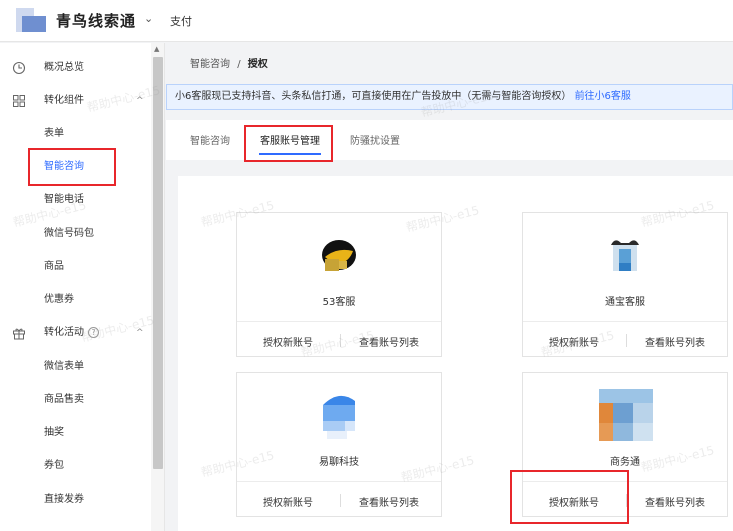 The height and width of the screenshot is (531, 733). I want to click on scroll-thumb, so click(158, 263).